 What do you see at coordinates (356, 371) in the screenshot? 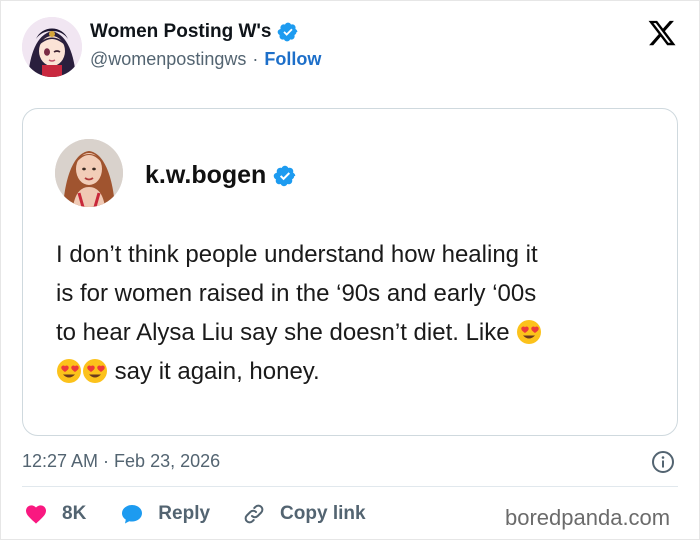
I see `quoted-text-line-with-emoji: say it again, honey.` at bounding box center [356, 371].